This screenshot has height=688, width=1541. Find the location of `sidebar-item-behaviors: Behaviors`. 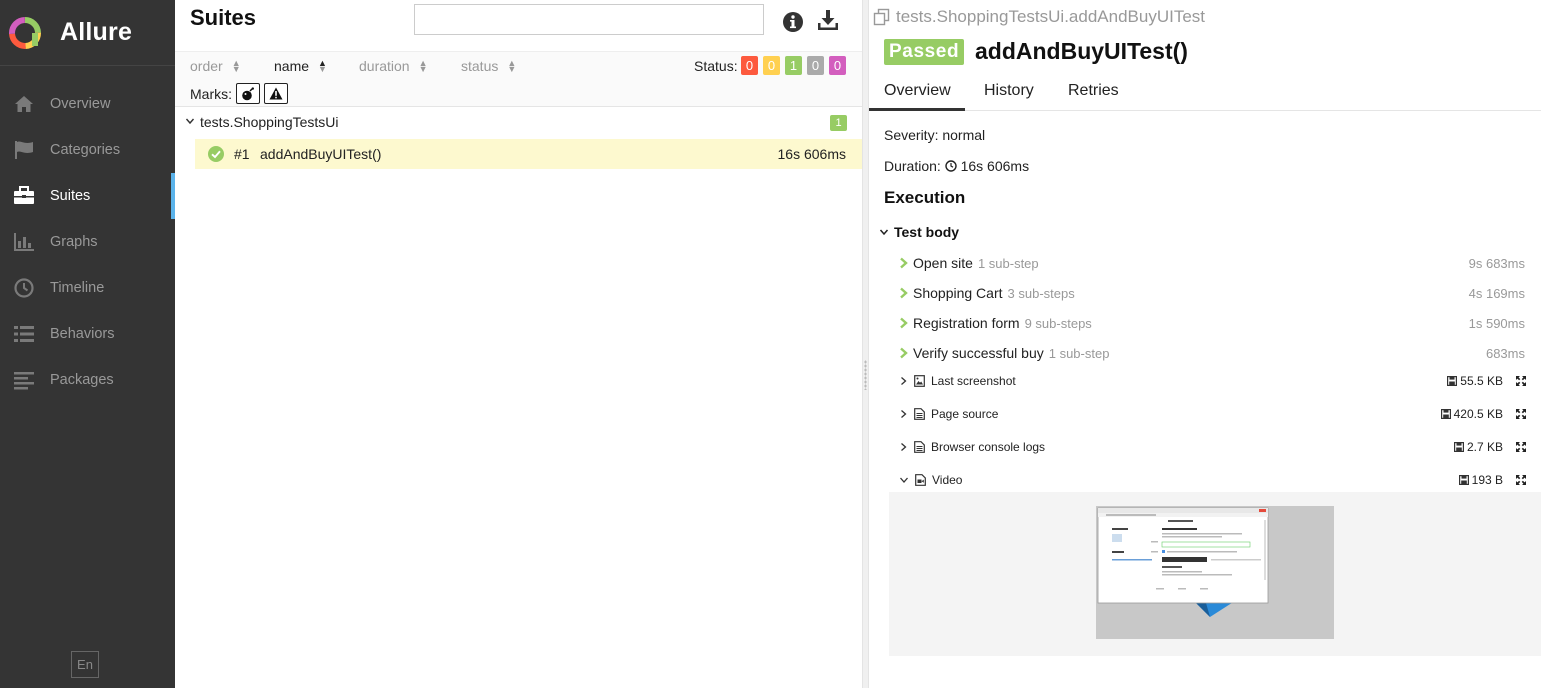

sidebar-item-behaviors: Behaviors is located at coordinates (87, 334).